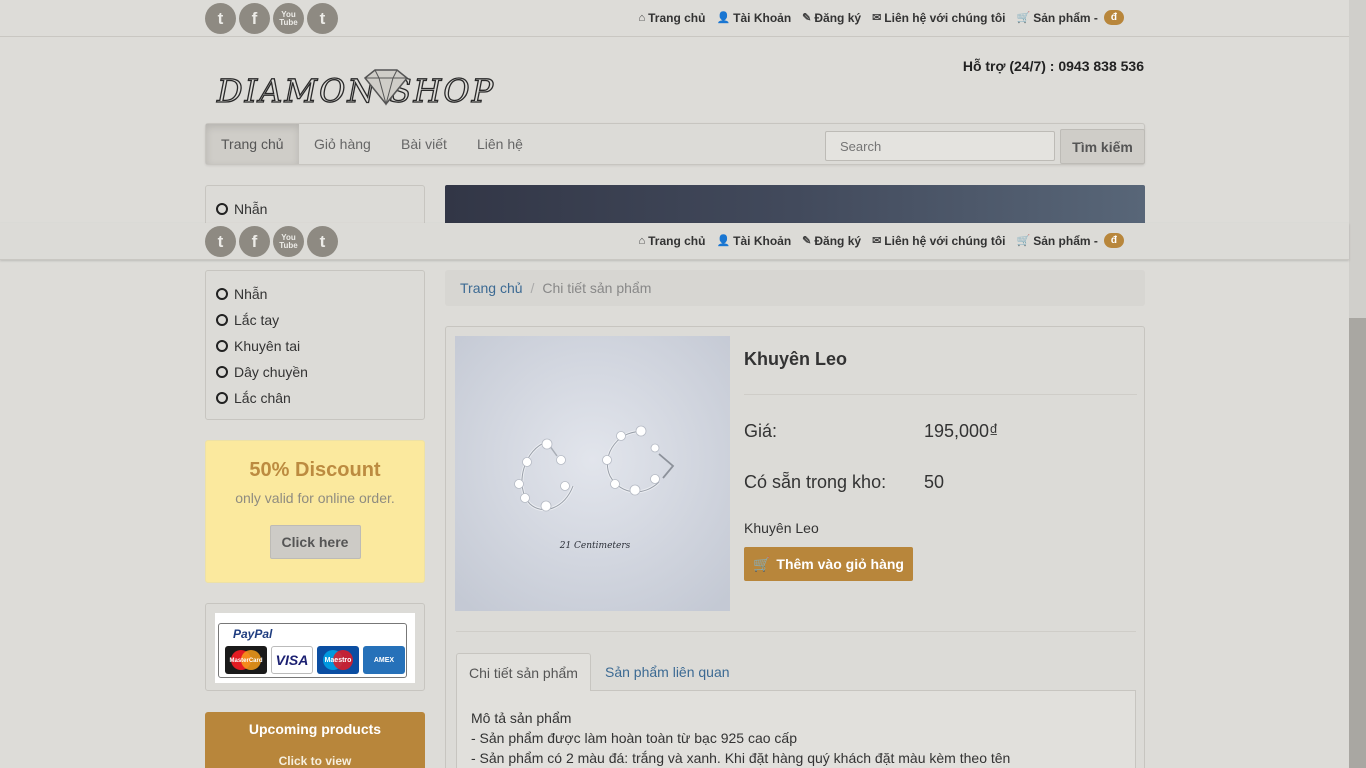 The image size is (1366, 768). I want to click on discount-click-button: Click here, so click(315, 542).